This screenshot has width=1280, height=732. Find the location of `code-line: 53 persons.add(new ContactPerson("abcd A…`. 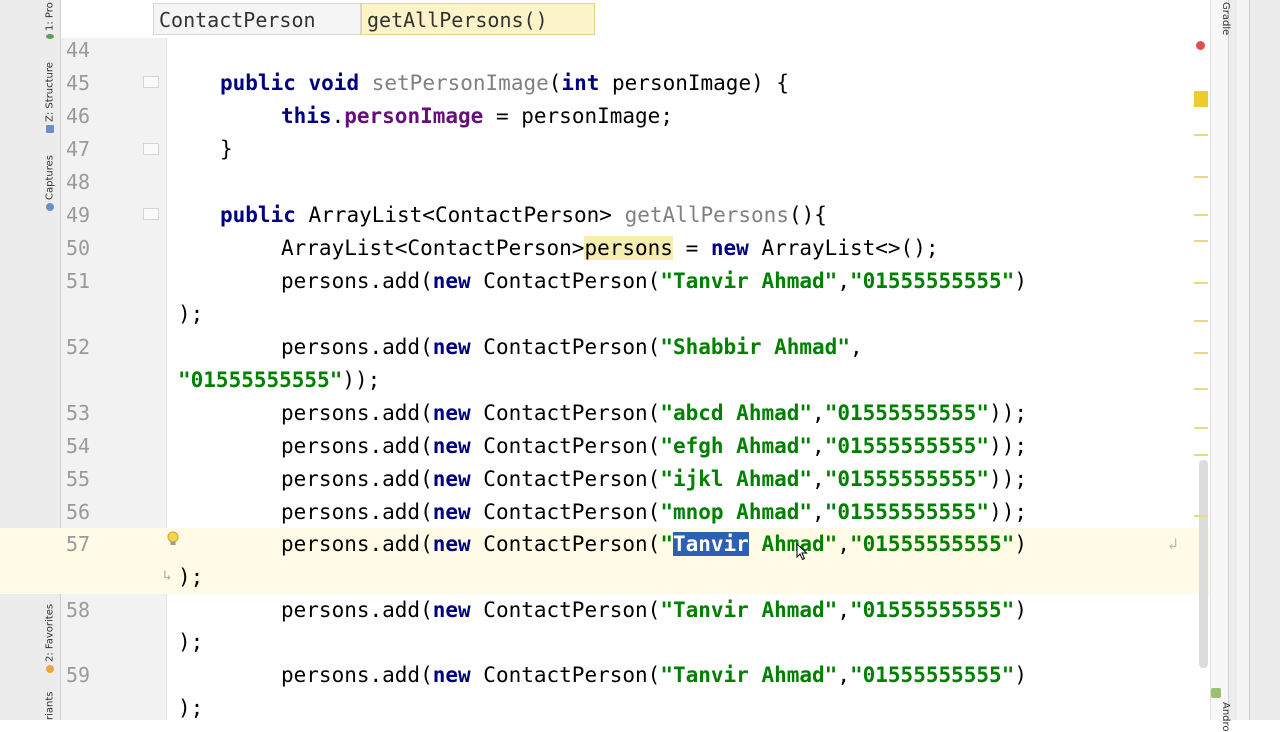

code-line: 53 persons.add(new ContactPerson("abcd A… is located at coordinates (546, 413).